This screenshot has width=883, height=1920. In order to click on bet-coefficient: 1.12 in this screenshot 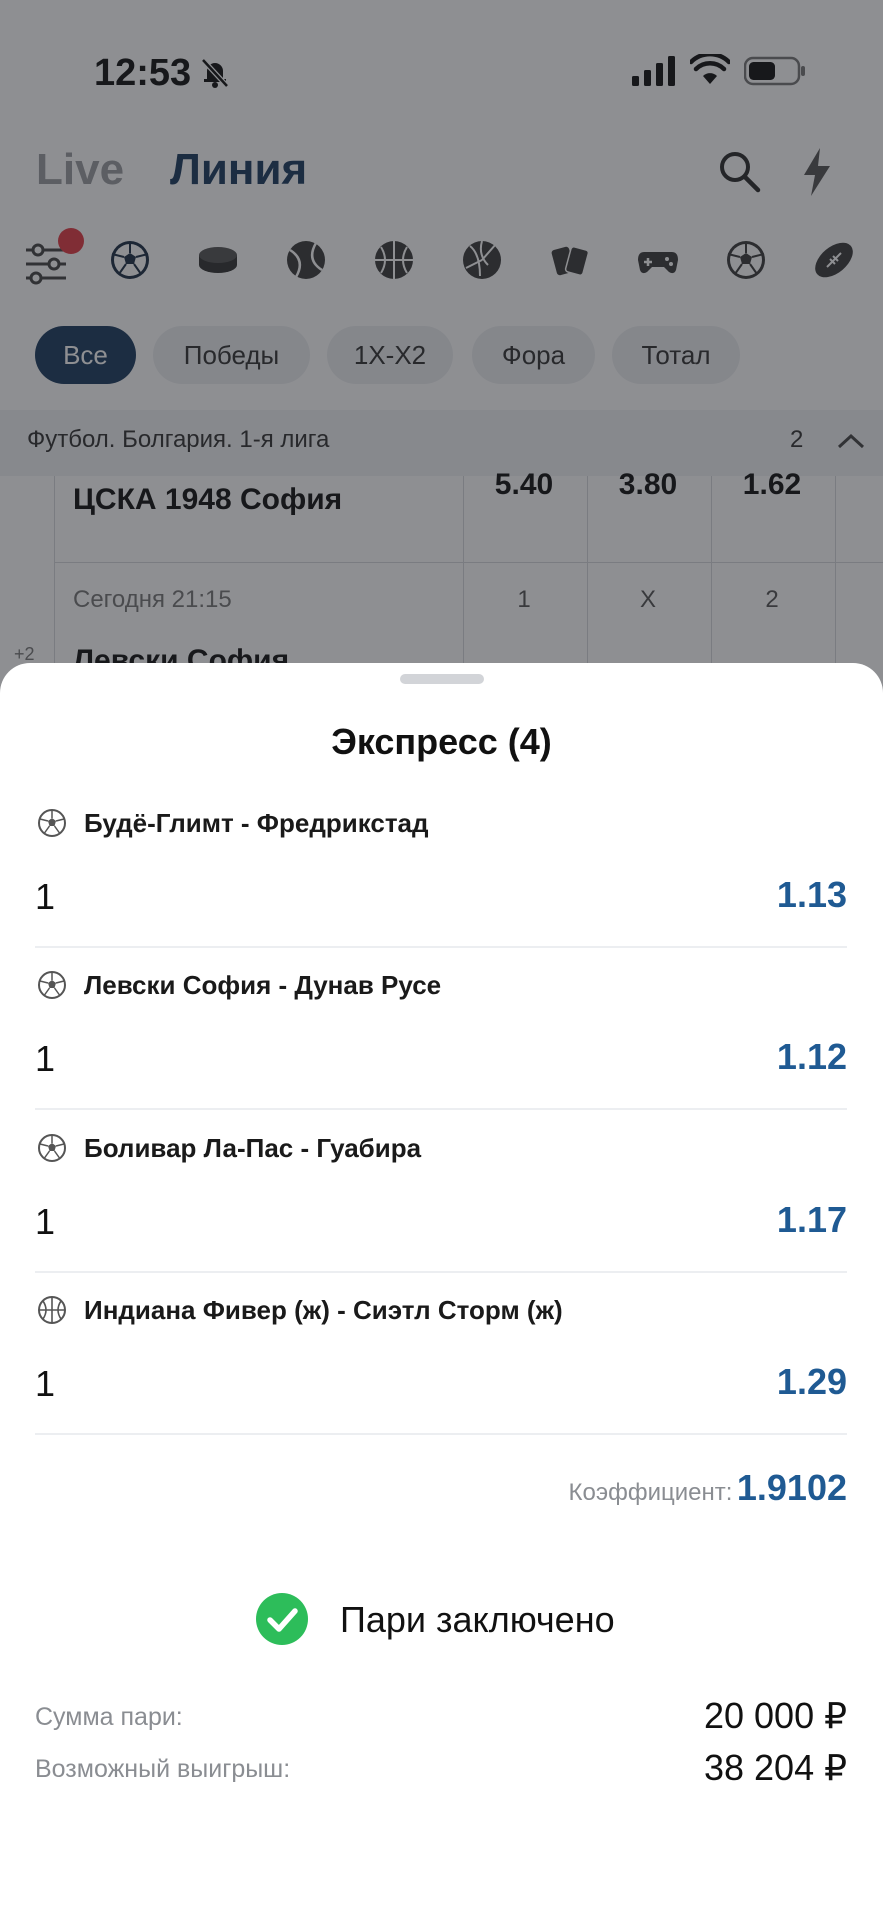, I will do `click(811, 1056)`.